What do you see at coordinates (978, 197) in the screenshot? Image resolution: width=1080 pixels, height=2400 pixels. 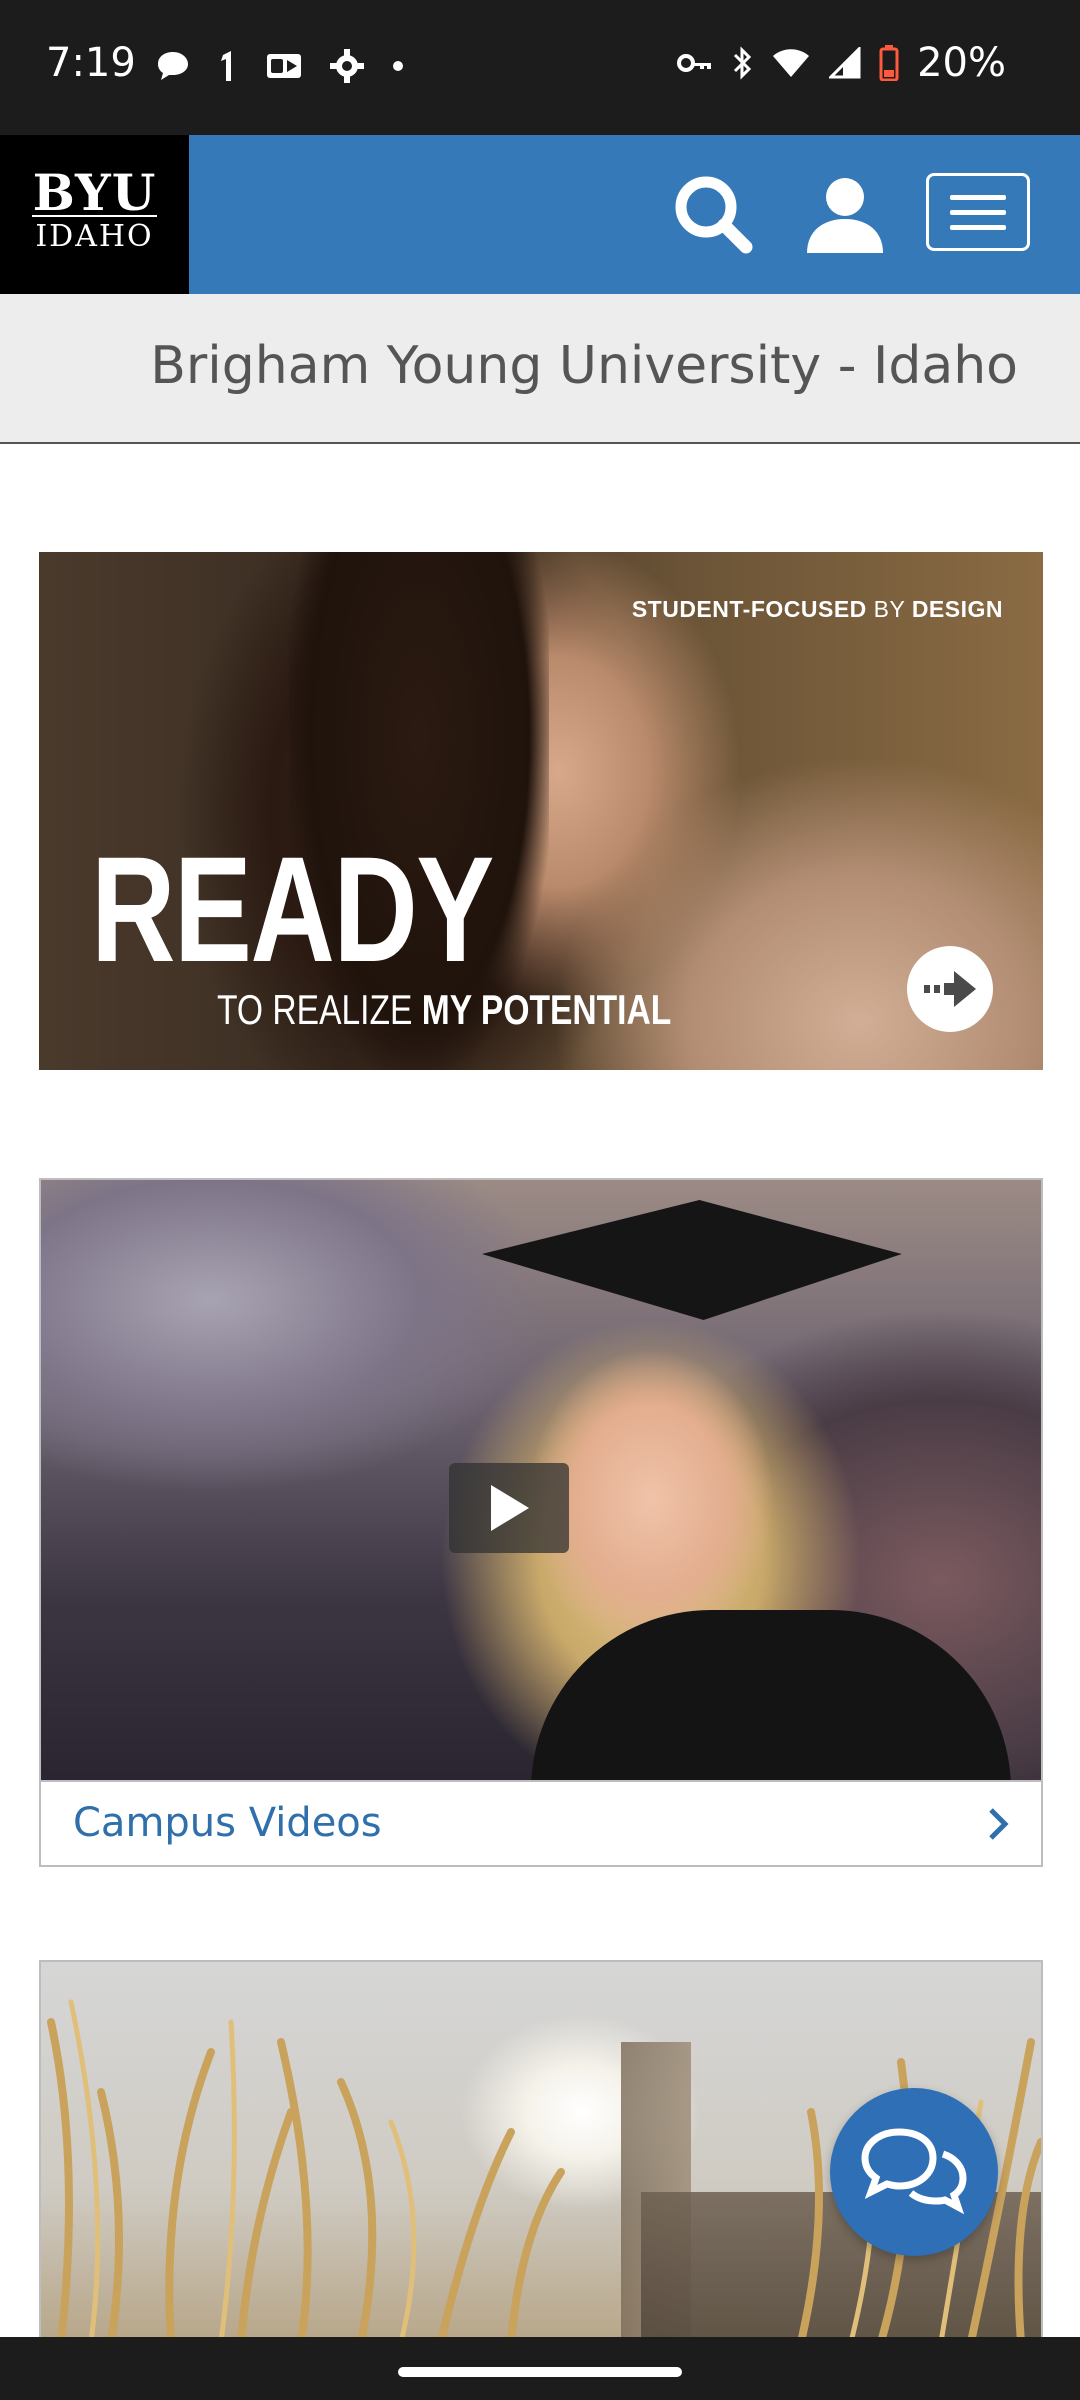 I see `hamburger-icon` at bounding box center [978, 197].